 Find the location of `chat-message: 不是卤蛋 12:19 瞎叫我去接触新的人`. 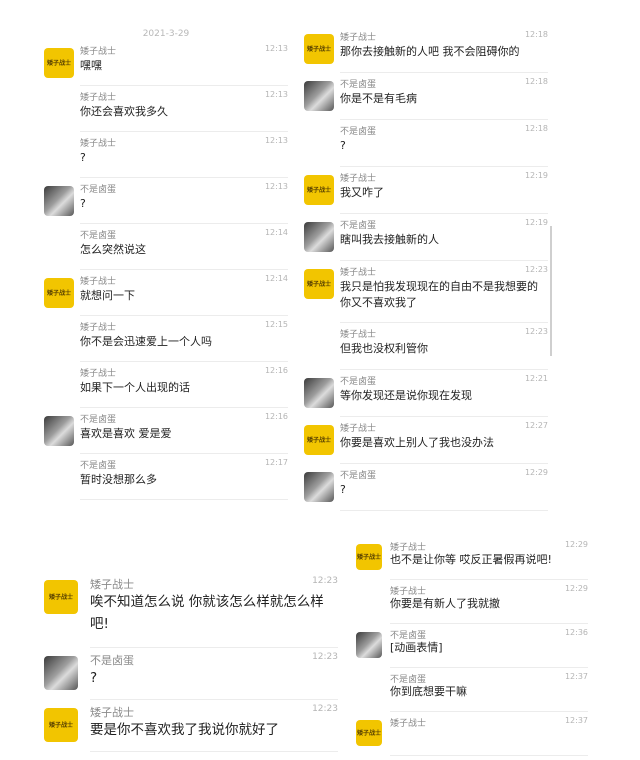

chat-message: 不是卤蛋 12:19 瞎叫我去接触新的人 is located at coordinates (426, 241).